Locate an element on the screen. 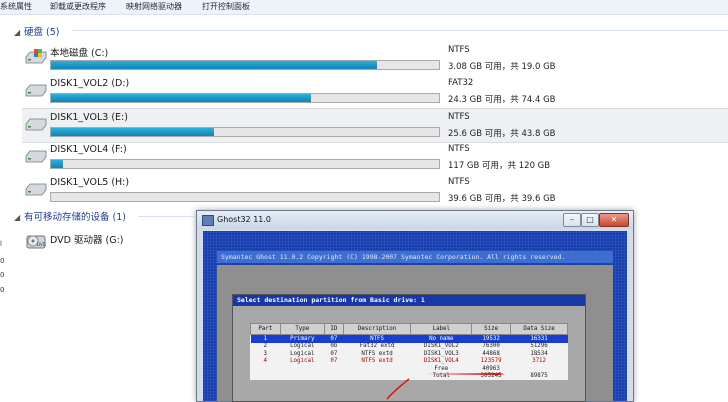 This screenshot has width=728, height=402. partition-cell: No name is located at coordinates (441, 338).